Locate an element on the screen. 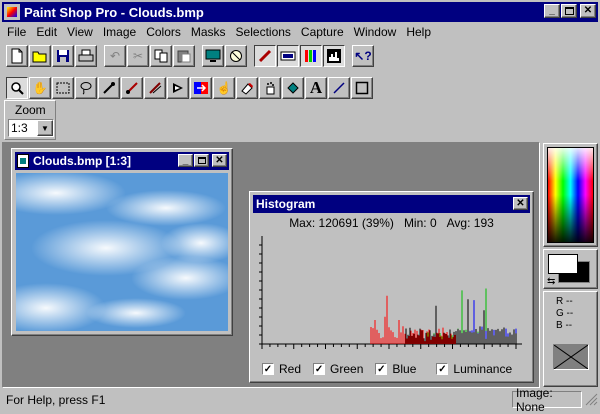 This screenshot has height=414, width=600. toggle-style-bar-button is located at coordinates (288, 56).